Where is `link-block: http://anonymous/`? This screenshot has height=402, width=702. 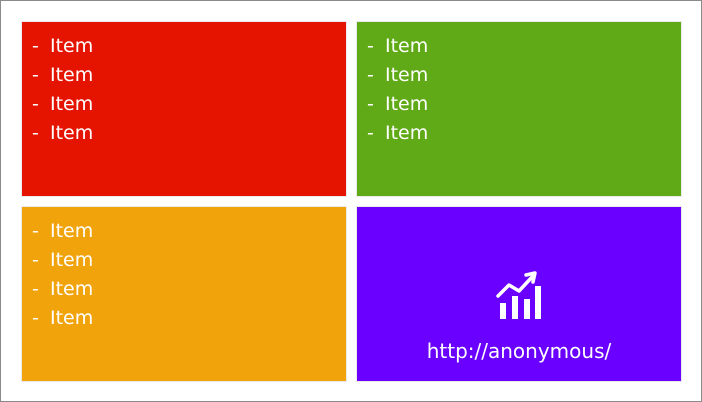 link-block: http://anonymous/ is located at coordinates (519, 316).